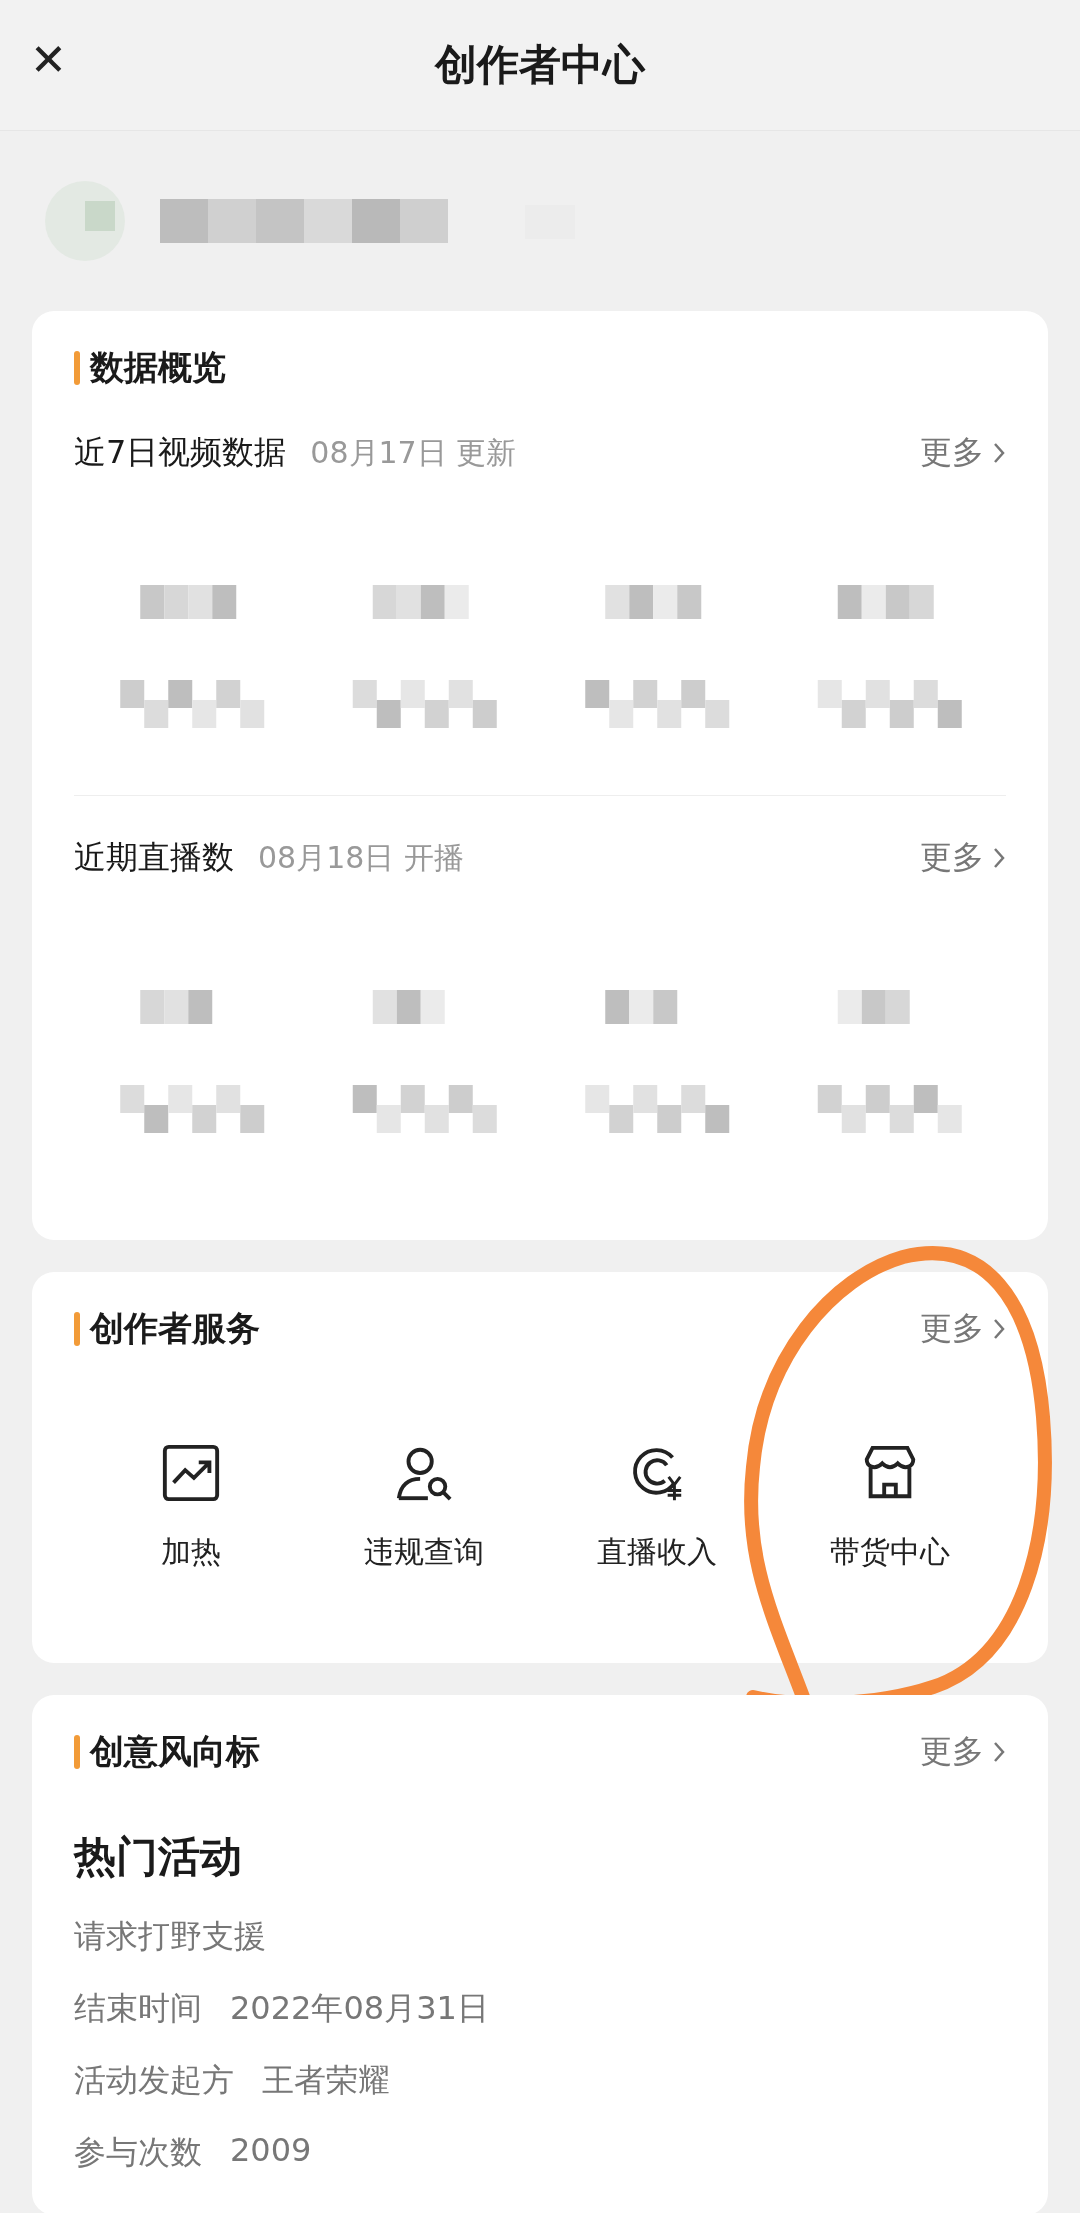 Image resolution: width=1080 pixels, height=2213 pixels. What do you see at coordinates (190, 1507) in the screenshot?
I see `service-button: 加热` at bounding box center [190, 1507].